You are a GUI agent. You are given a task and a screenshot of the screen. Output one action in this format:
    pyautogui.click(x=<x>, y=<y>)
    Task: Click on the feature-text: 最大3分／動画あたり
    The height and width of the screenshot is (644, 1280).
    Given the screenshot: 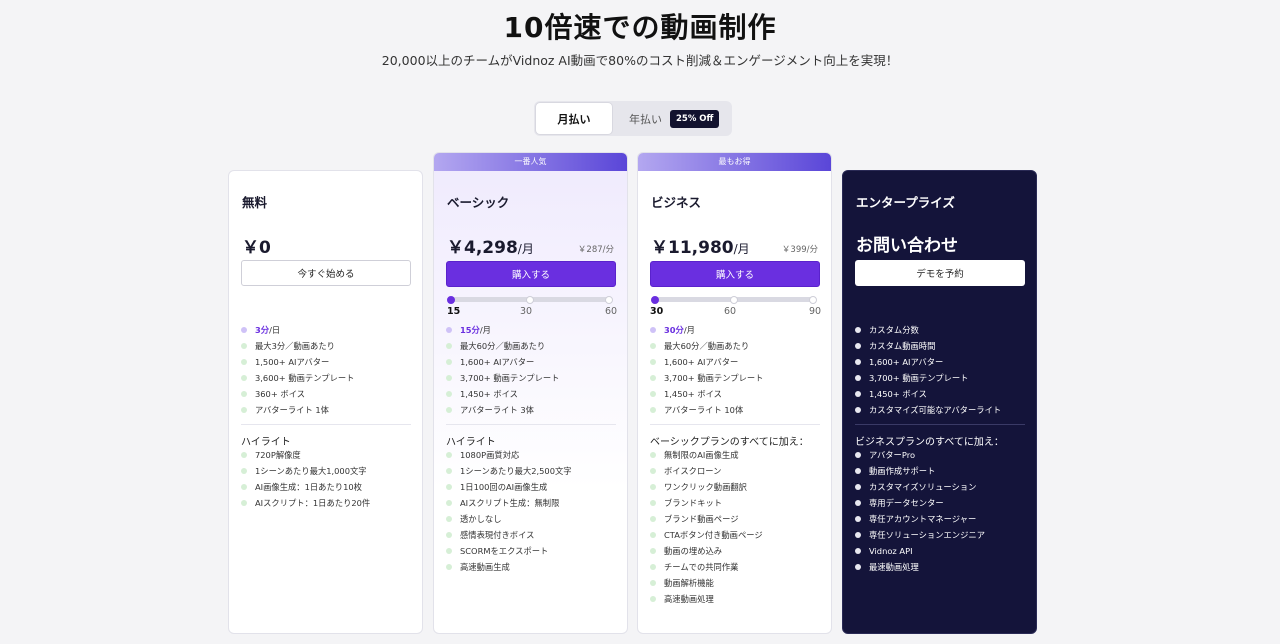 What is the action you would take?
    pyautogui.click(x=295, y=346)
    